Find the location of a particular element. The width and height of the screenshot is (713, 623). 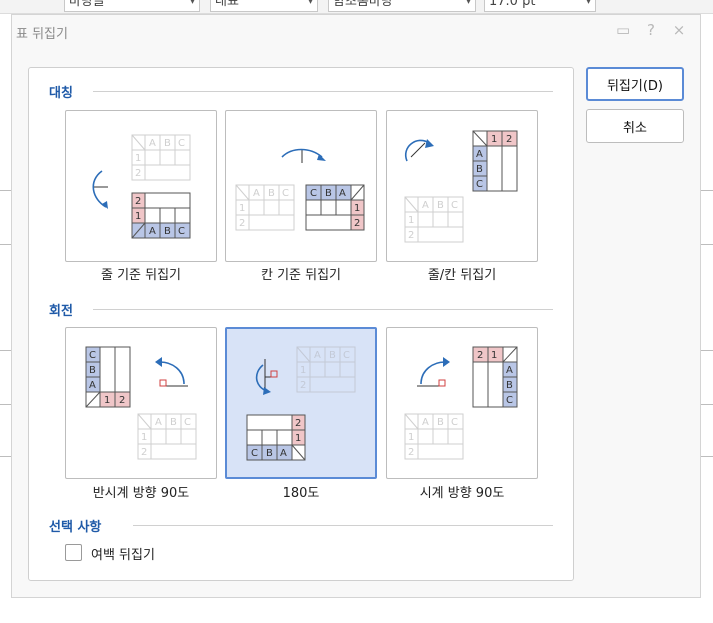

r180-illustration: ABC 12 21 CBA is located at coordinates (301, 403).